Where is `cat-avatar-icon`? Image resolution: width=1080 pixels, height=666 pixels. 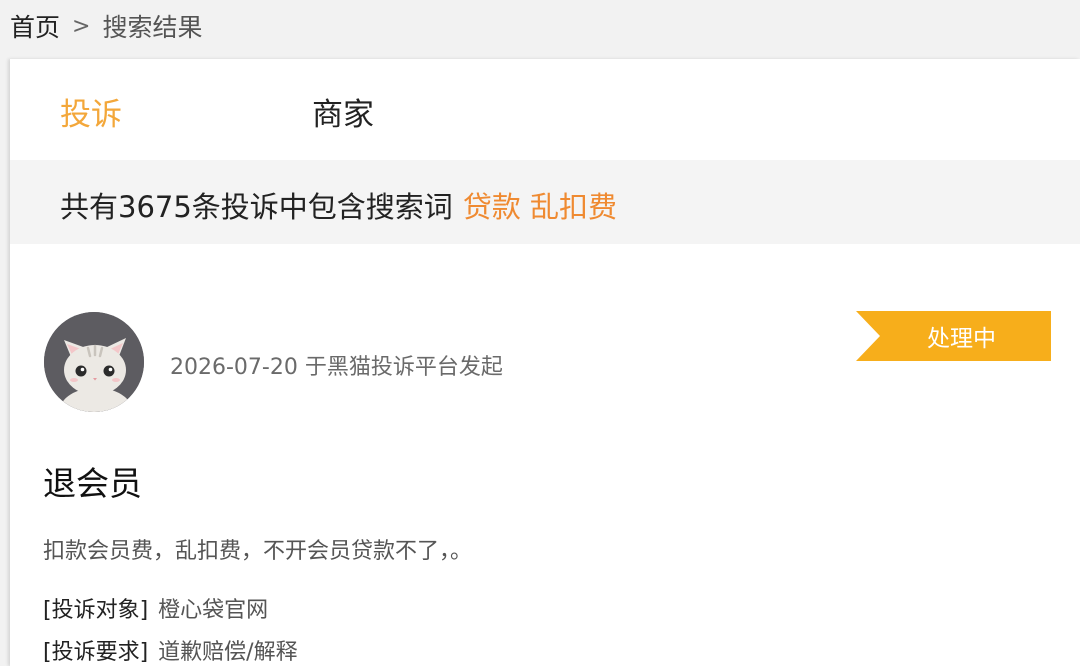
cat-avatar-icon is located at coordinates (94, 362).